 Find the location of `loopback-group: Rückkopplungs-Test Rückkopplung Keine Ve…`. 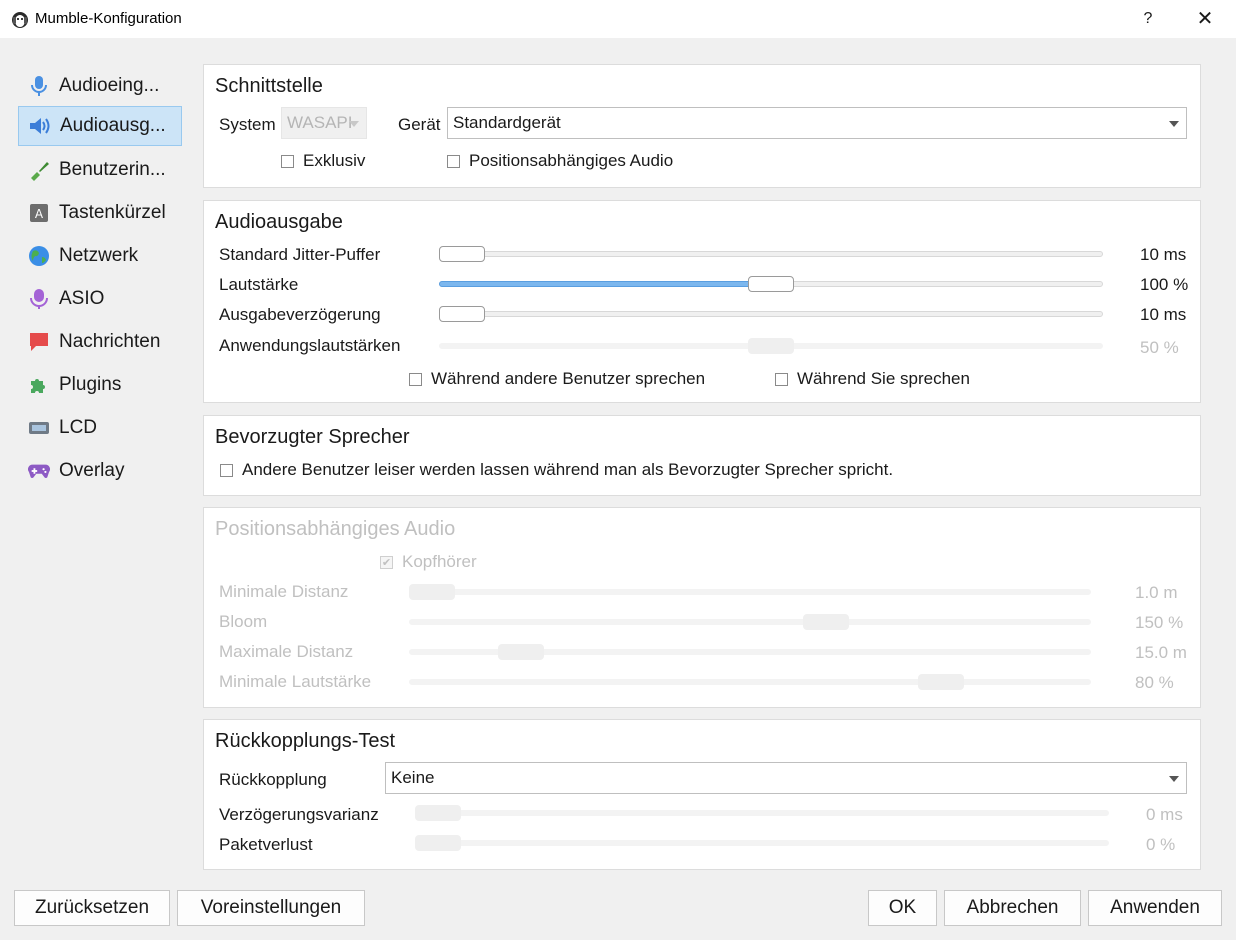

loopback-group: Rückkopplungs-Test Rückkopplung Keine Ve… is located at coordinates (702, 794).